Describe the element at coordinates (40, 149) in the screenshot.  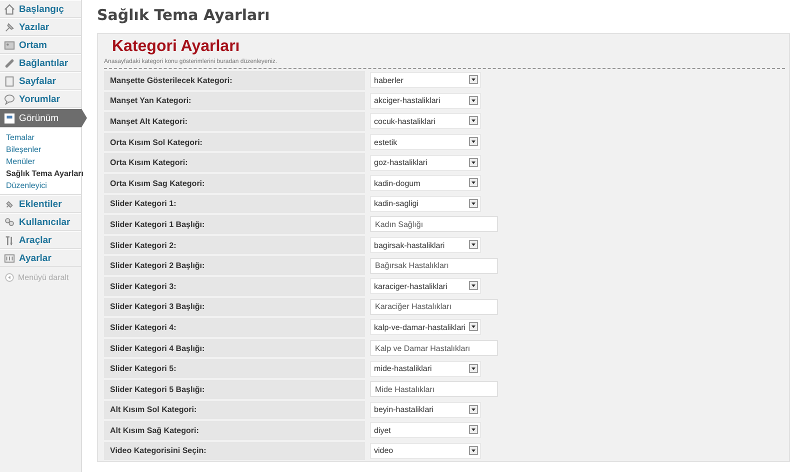
I see `submenu-item: Bileşenler` at that location.